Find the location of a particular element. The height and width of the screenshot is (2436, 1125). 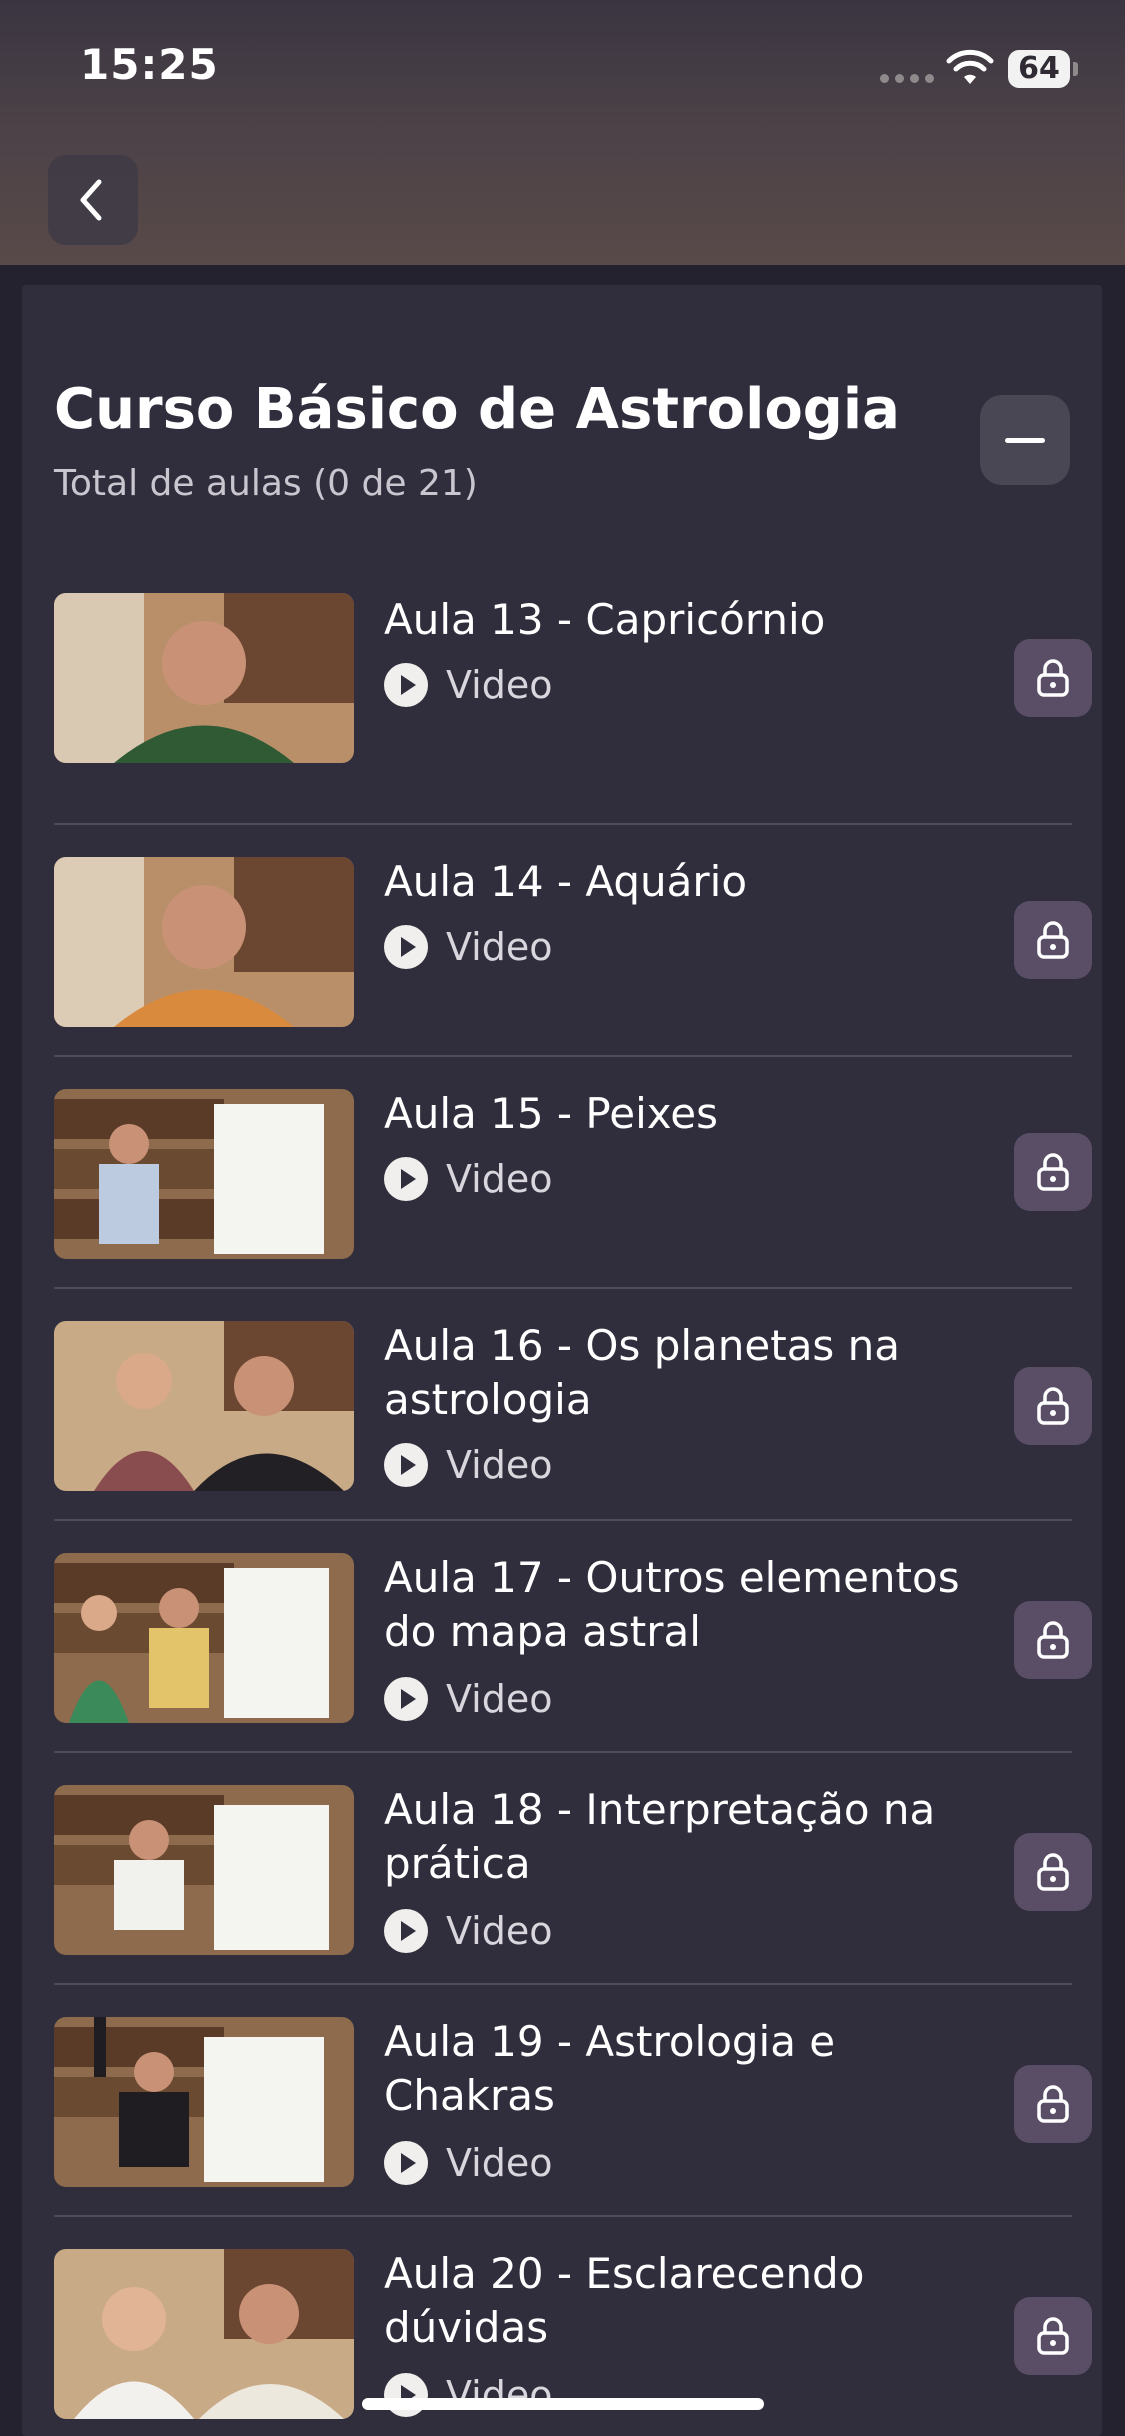

lesson-title: Aula 13 - Capricórnio is located at coordinates (605, 619).